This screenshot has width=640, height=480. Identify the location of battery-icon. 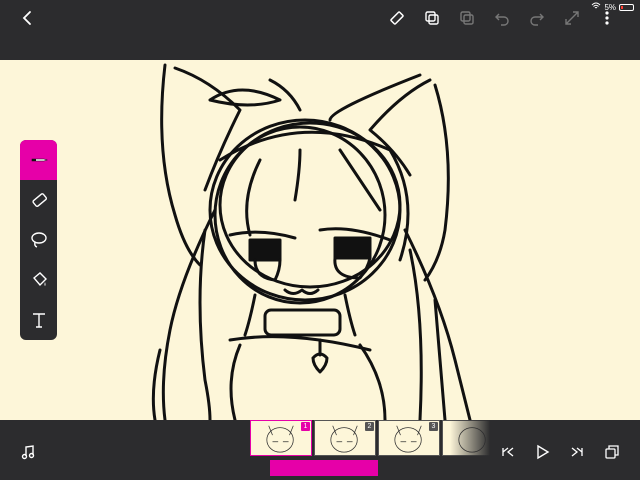
(626, 7).